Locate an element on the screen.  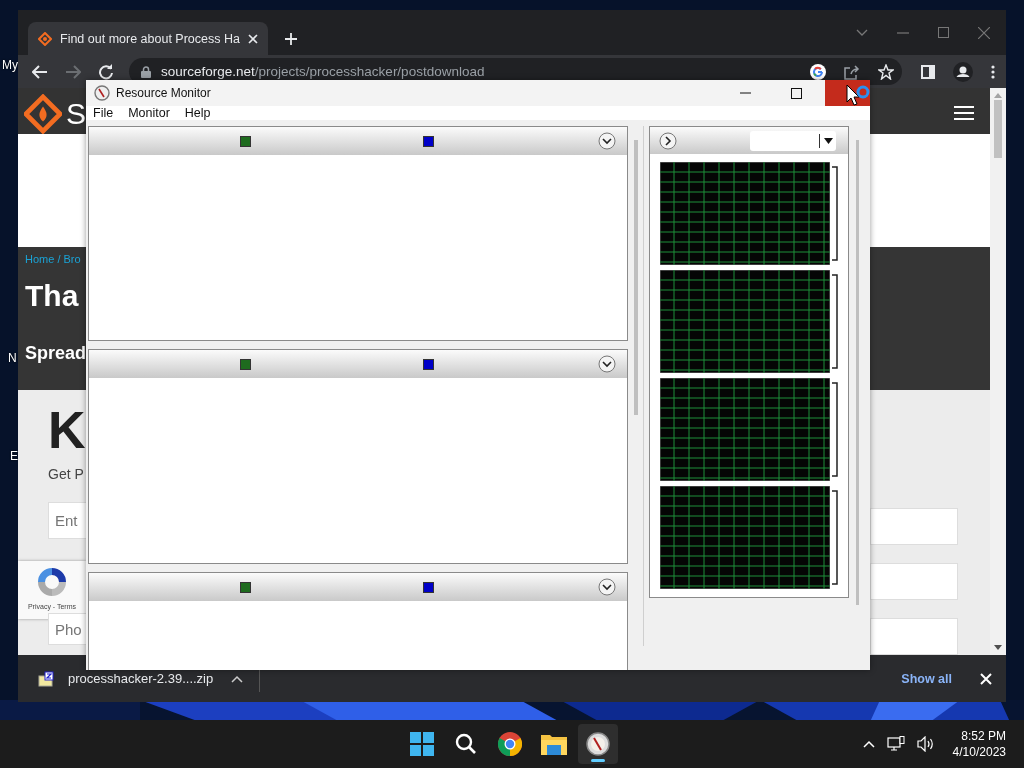
google-icon is located at coordinates (818, 71).